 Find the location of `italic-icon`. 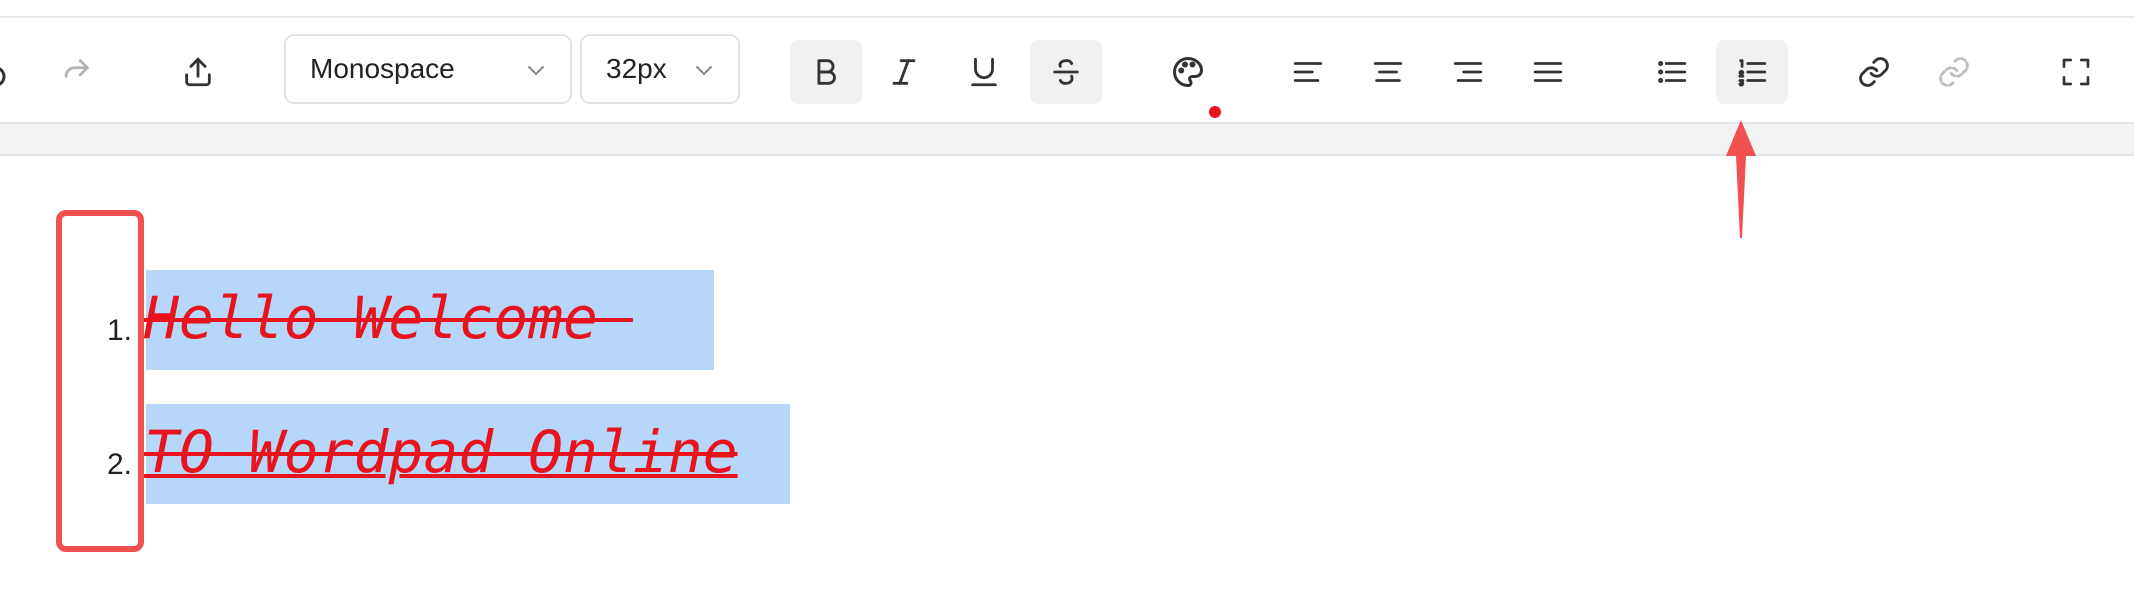

italic-icon is located at coordinates (904, 72).